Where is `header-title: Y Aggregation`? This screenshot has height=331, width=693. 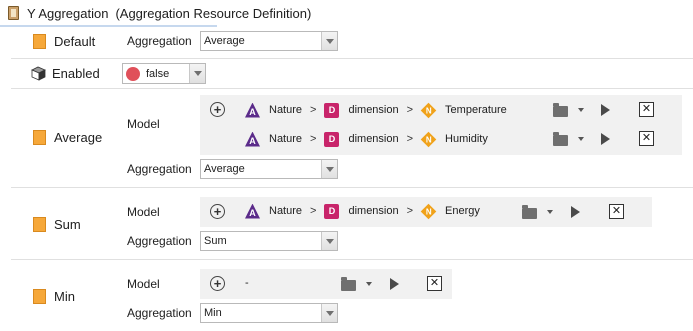
header-title: Y Aggregation is located at coordinates (68, 13).